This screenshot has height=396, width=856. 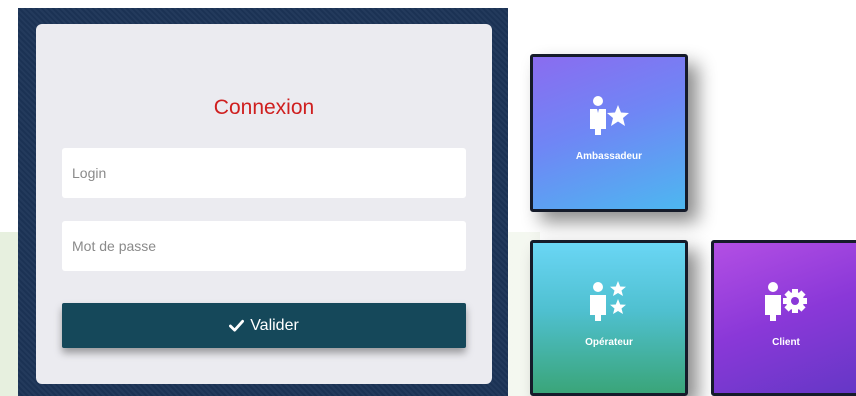 What do you see at coordinates (786, 342) in the screenshot?
I see `tile-client-label: Client` at bounding box center [786, 342].